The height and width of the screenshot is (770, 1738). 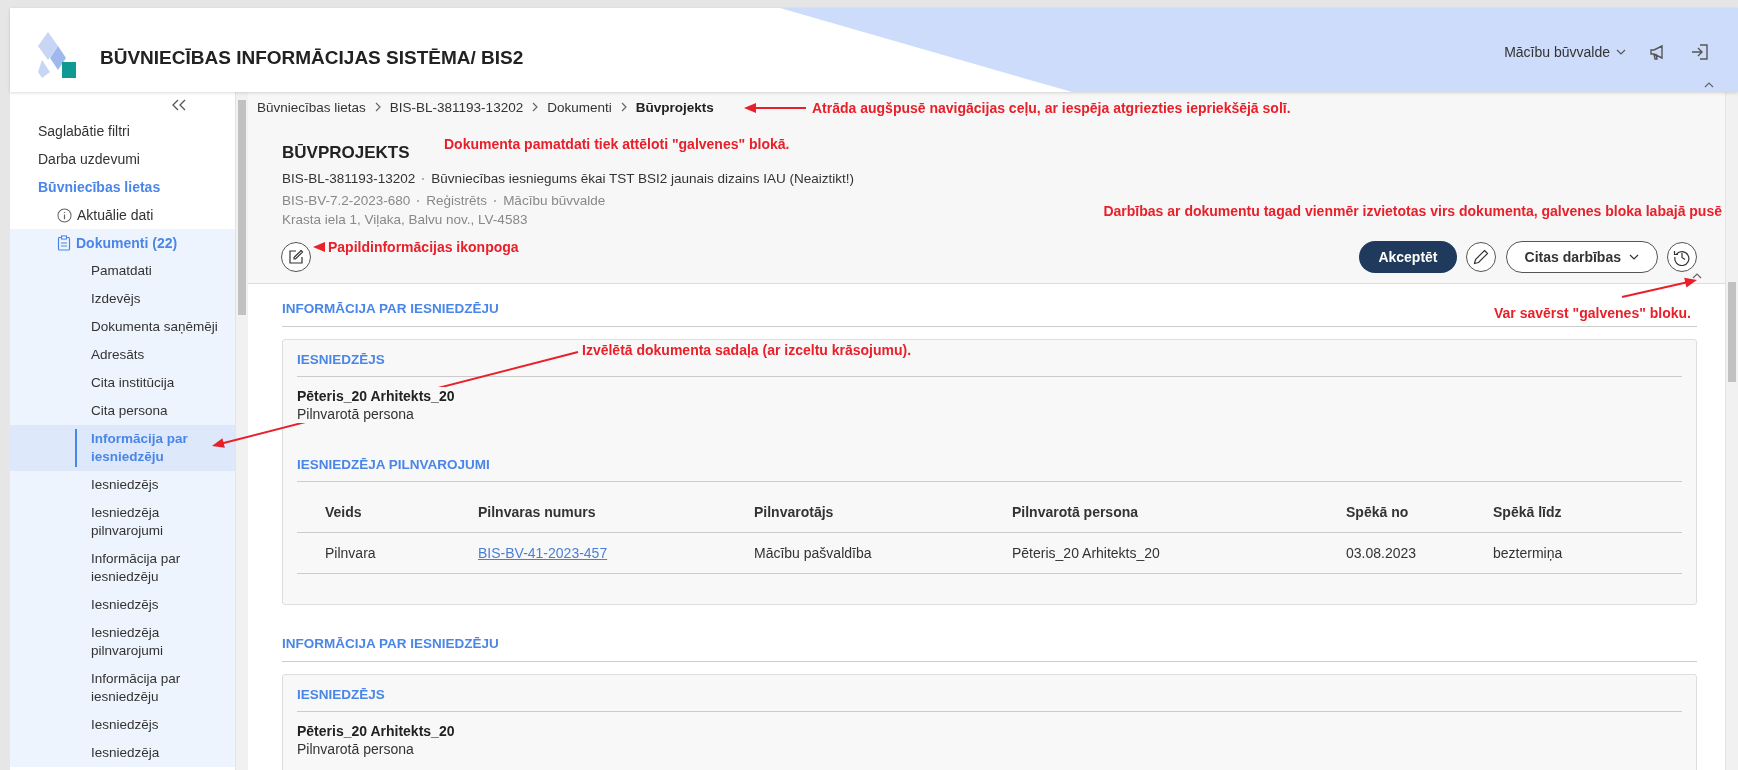 What do you see at coordinates (1086, 553) in the screenshot?
I see `table-cell: Pēteris_20 Arhitekts_20` at bounding box center [1086, 553].